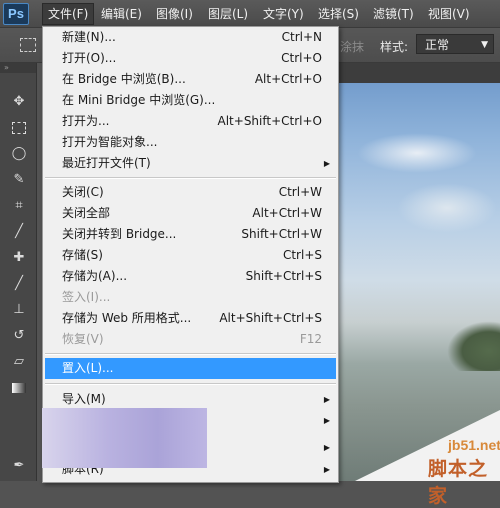 The width and height of the screenshot is (500, 508). Describe the element at coordinates (228, 14) in the screenshot. I see `menu-layer: 图层(L)` at that location.